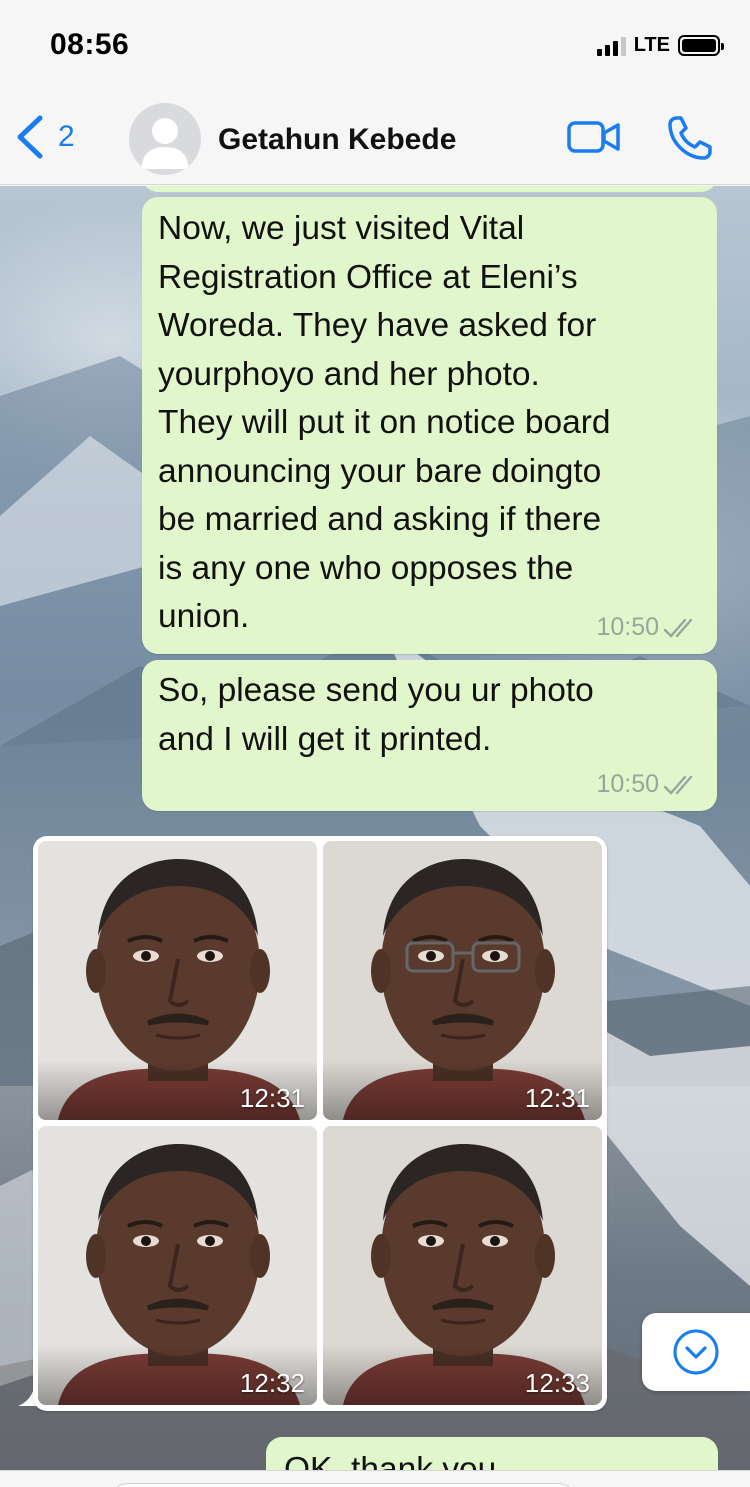  I want to click on video-call-button, so click(594, 140).